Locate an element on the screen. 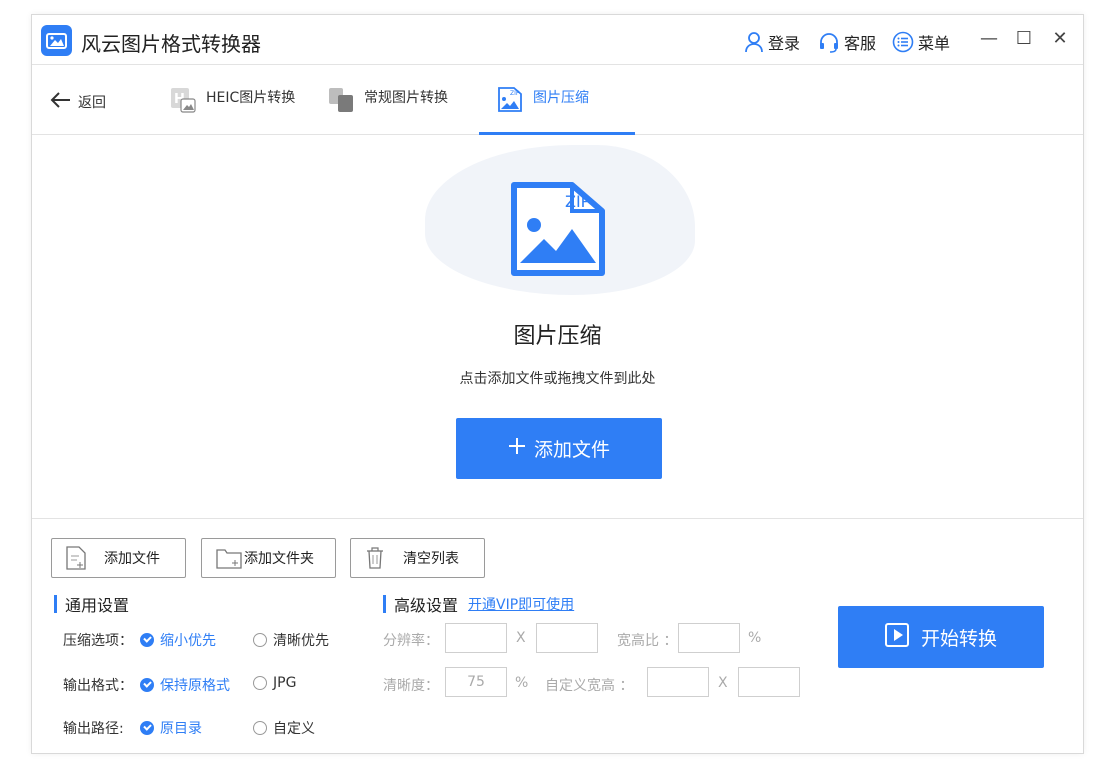 This screenshot has height=776, width=1120. add-file-primary-label: 添加文件 is located at coordinates (571, 450).